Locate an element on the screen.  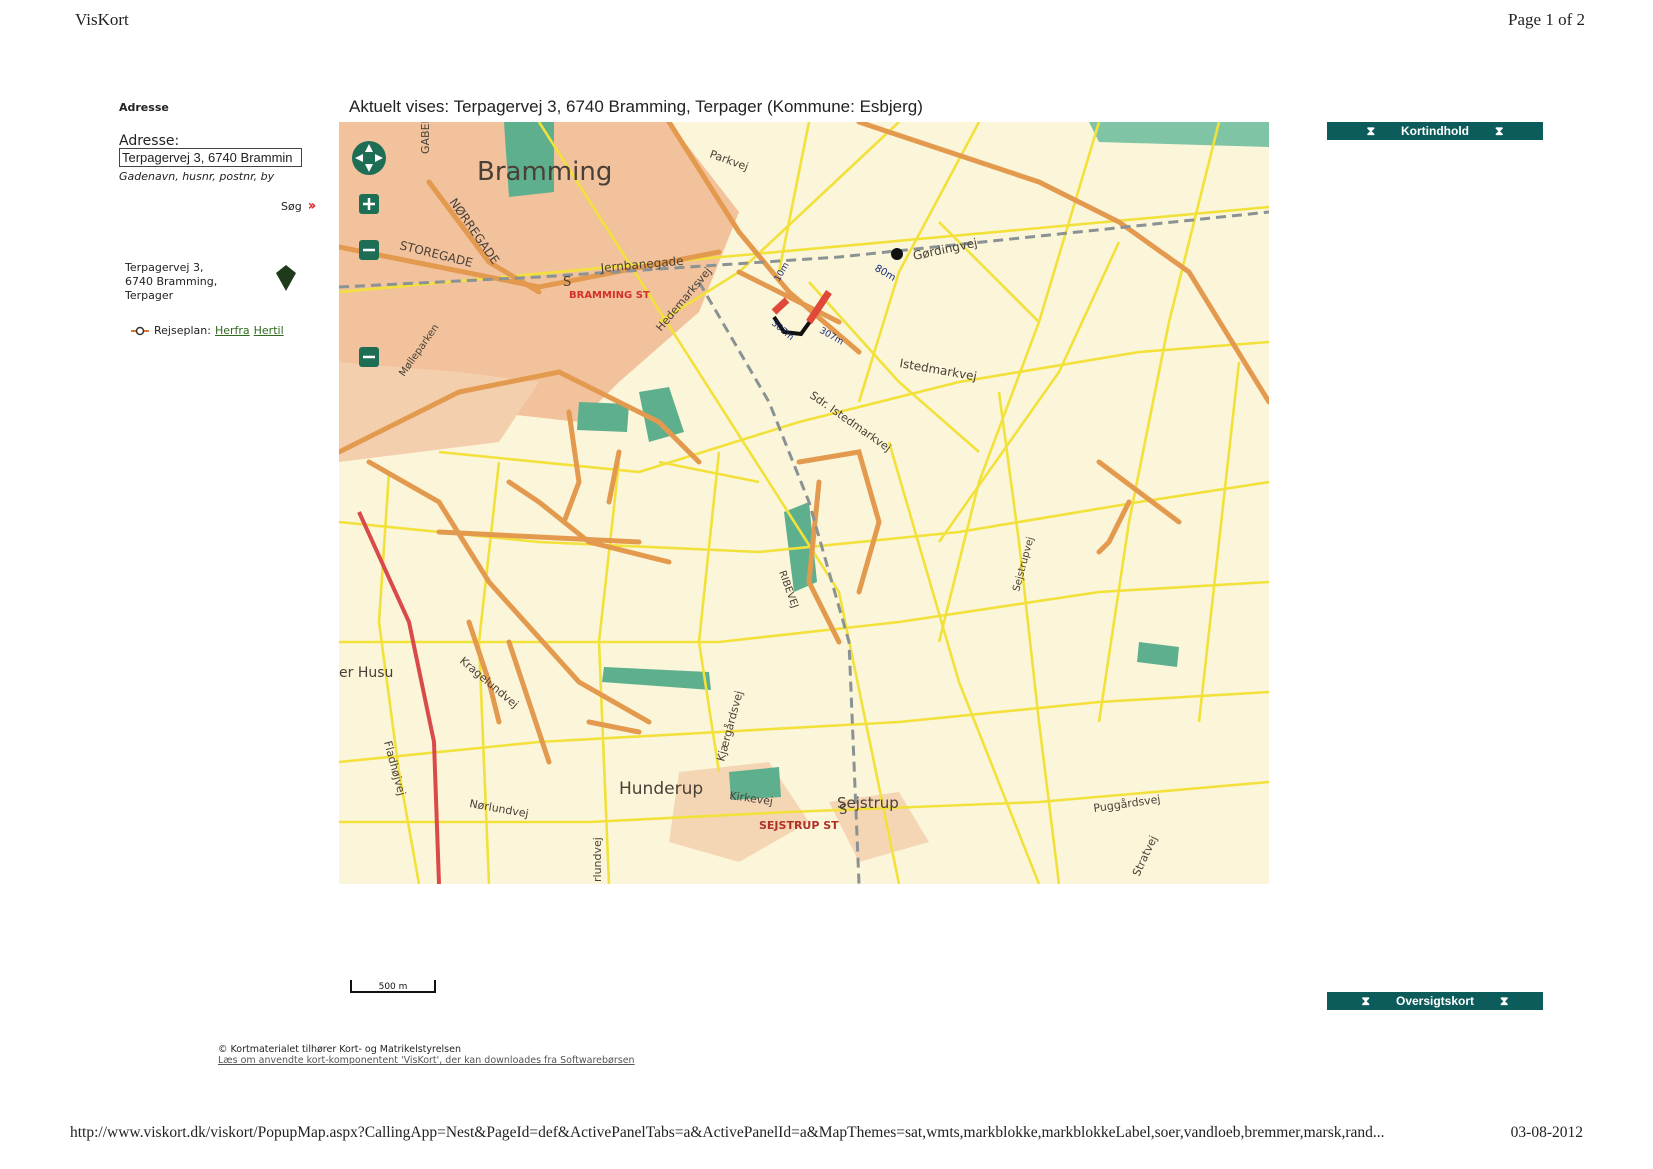
result-line: Terpager is located at coordinates (149, 295).